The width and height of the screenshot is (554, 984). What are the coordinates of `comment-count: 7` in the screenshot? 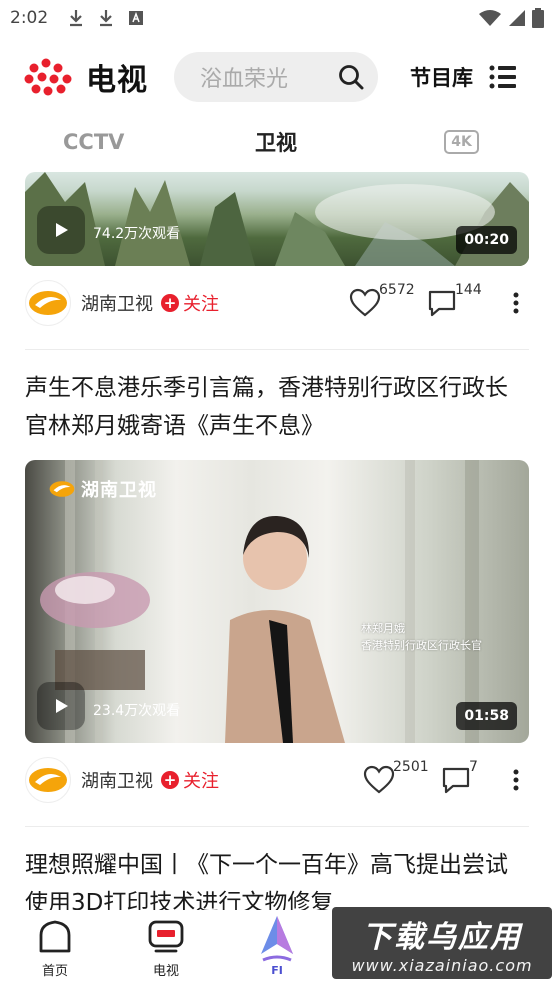 It's located at (473, 767).